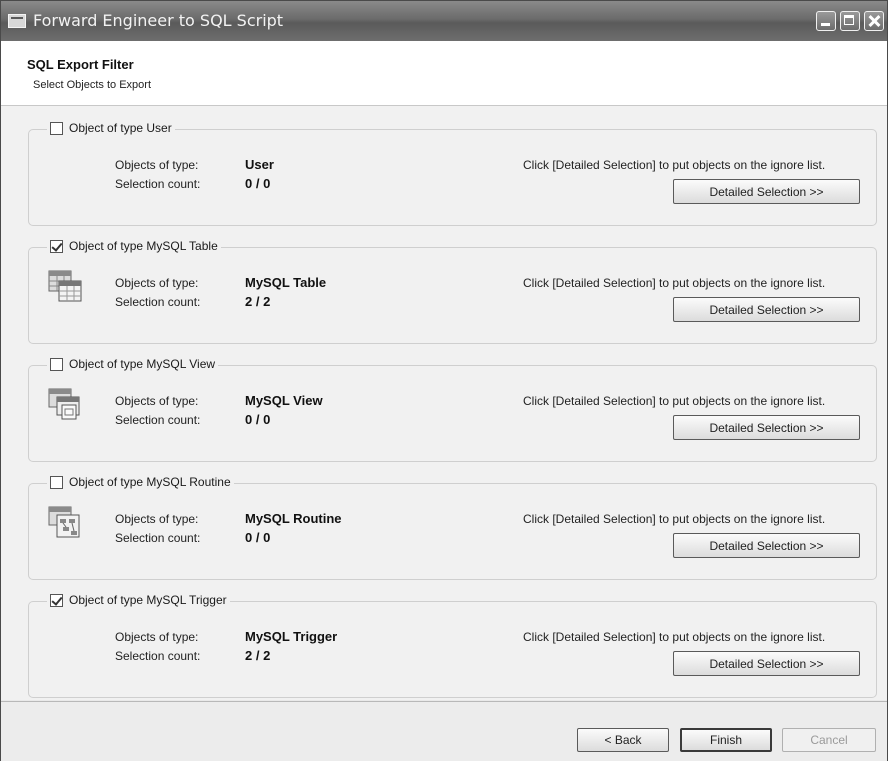  Describe the element at coordinates (444, 731) in the screenshot. I see `wizard-footer: < Back Finish Cancel` at that location.